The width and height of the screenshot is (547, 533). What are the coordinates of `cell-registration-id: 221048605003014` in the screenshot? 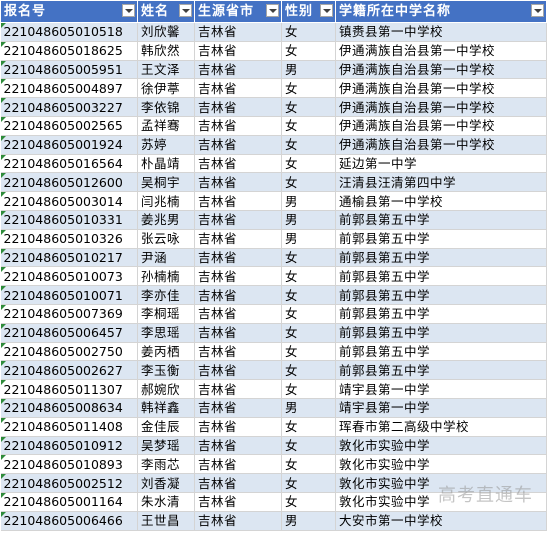 It's located at (69, 201).